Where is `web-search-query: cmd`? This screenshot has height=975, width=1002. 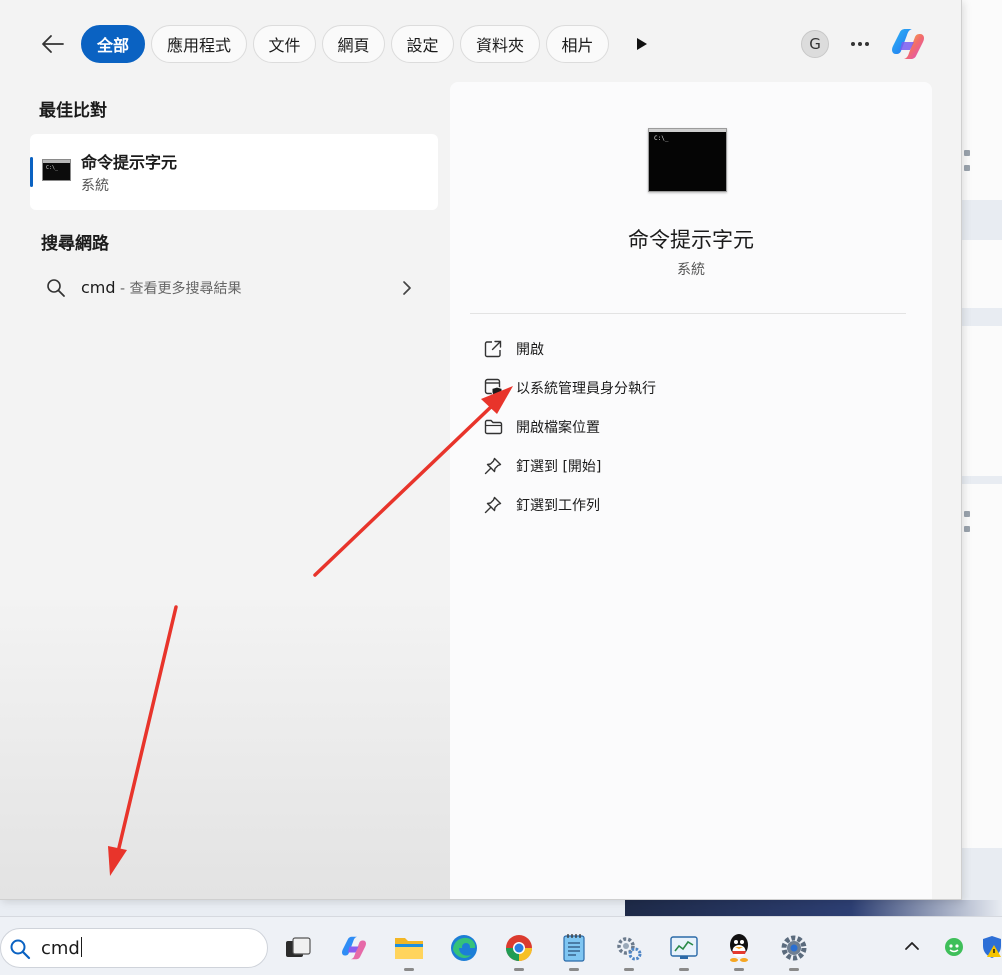 web-search-query: cmd is located at coordinates (98, 287).